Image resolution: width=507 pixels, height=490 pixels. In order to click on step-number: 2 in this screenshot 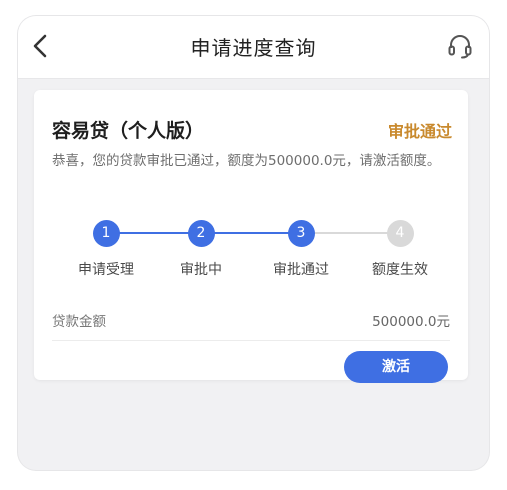, I will do `click(201, 233)`.